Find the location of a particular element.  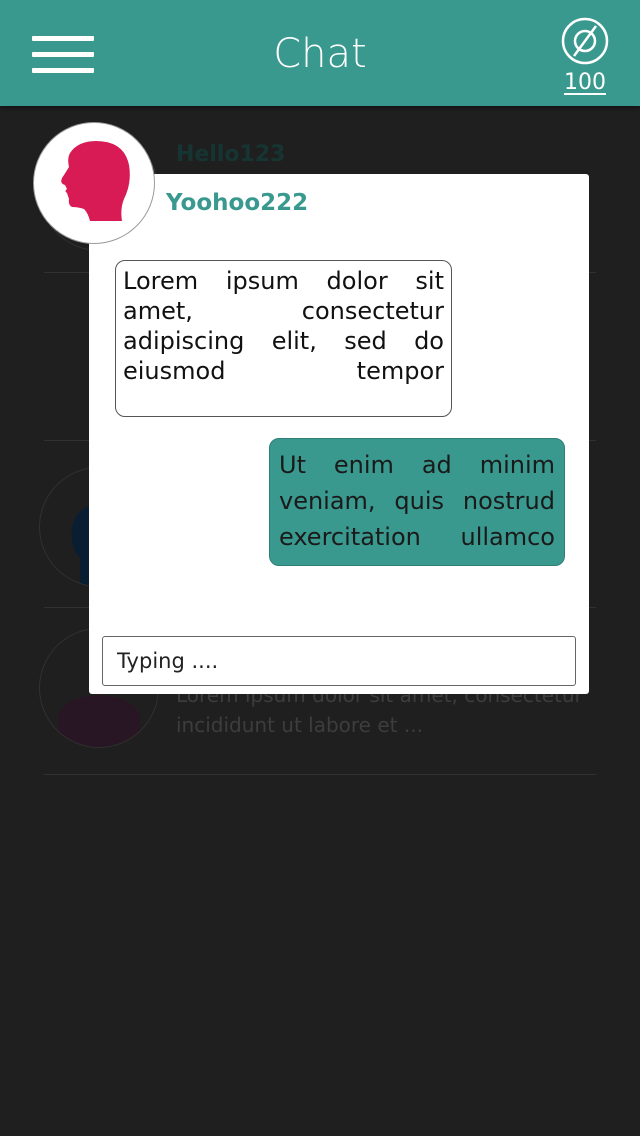

hamburger-menu-icon is located at coordinates (63, 55).